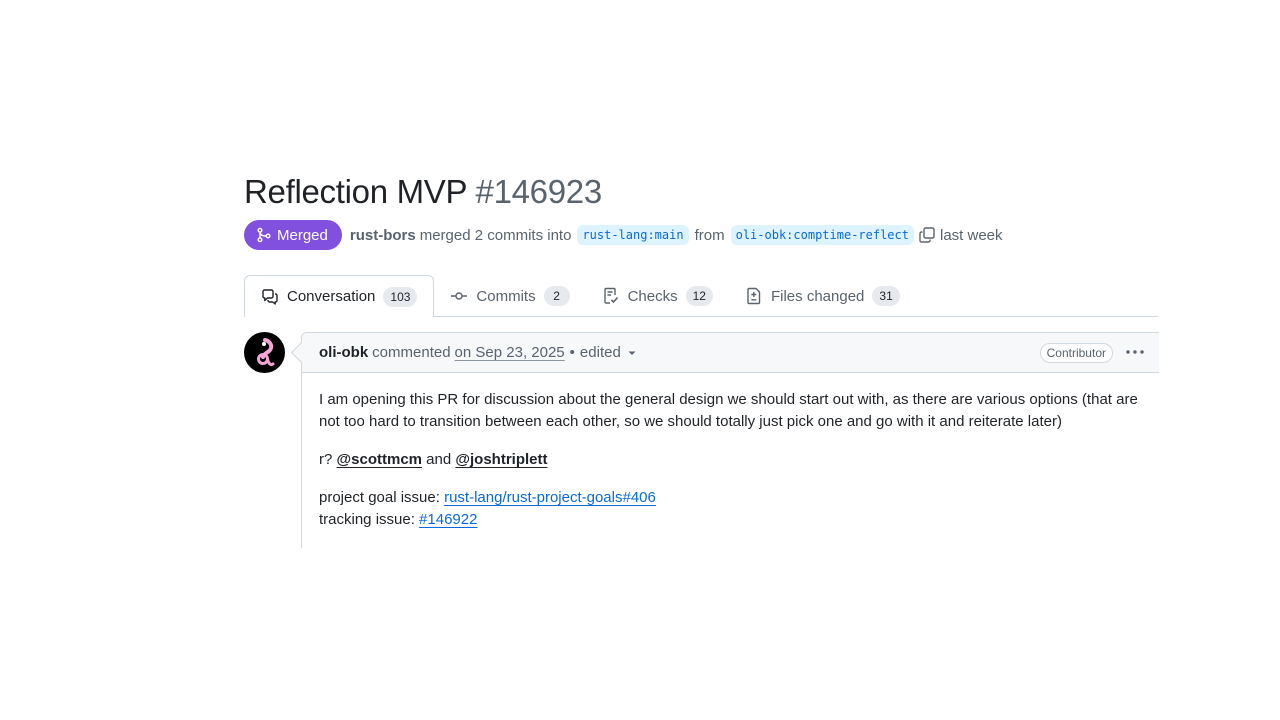 This screenshot has height=720, width=1280. What do you see at coordinates (709, 235) in the screenshot?
I see `from-text: from` at bounding box center [709, 235].